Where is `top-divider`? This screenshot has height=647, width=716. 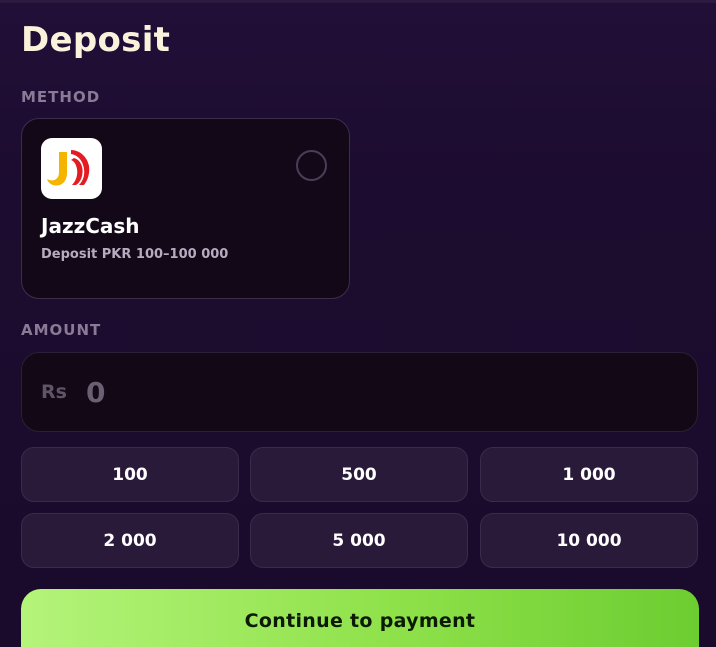
top-divider is located at coordinates (358, 1).